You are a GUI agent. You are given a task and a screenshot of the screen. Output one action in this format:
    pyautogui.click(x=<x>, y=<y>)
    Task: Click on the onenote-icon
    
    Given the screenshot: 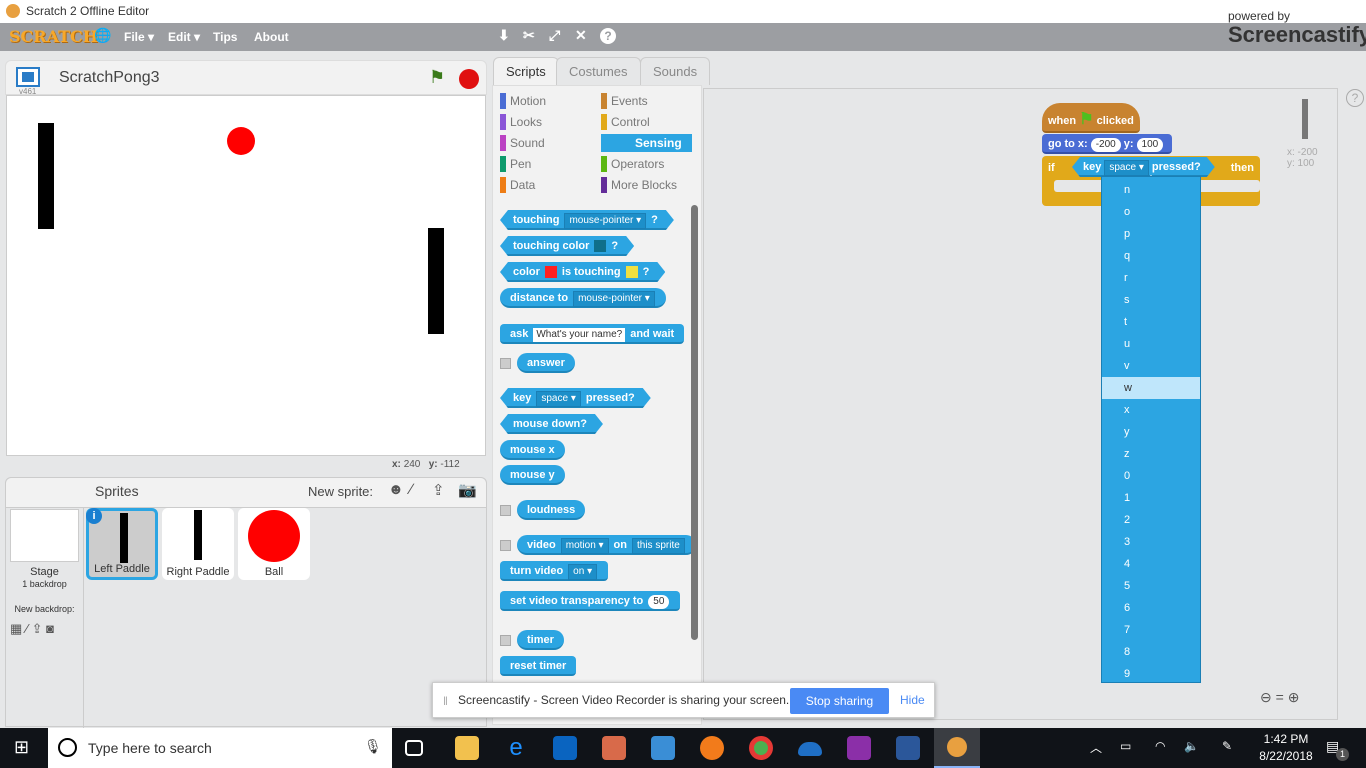 What is the action you would take?
    pyautogui.click(x=859, y=748)
    